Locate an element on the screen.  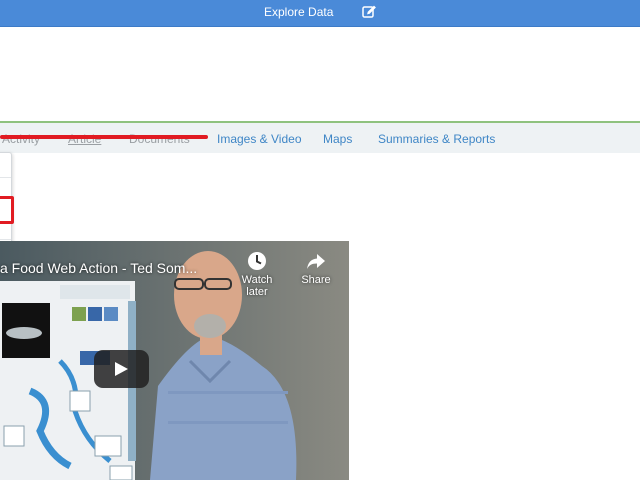
watch-later-control: Watch later is located at coordinates (257, 274).